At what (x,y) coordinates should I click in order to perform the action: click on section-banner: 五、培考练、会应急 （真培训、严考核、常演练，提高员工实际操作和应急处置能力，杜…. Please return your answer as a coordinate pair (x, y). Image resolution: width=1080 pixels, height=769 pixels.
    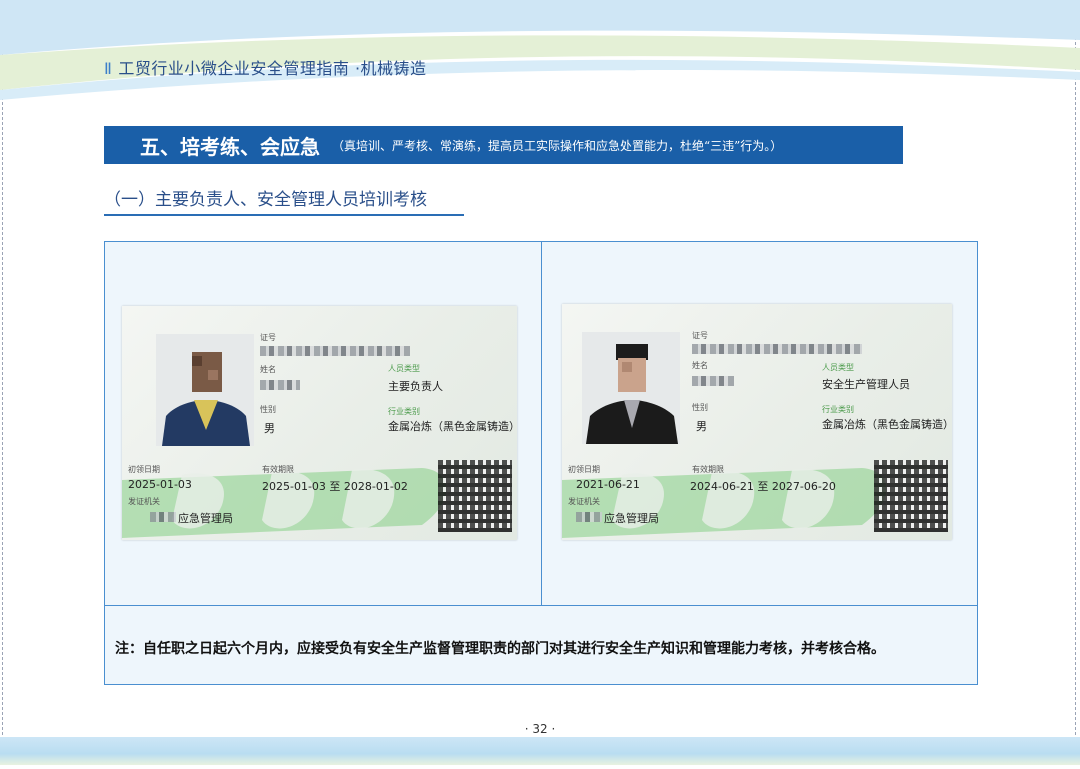
    Looking at the image, I should click on (503, 145).